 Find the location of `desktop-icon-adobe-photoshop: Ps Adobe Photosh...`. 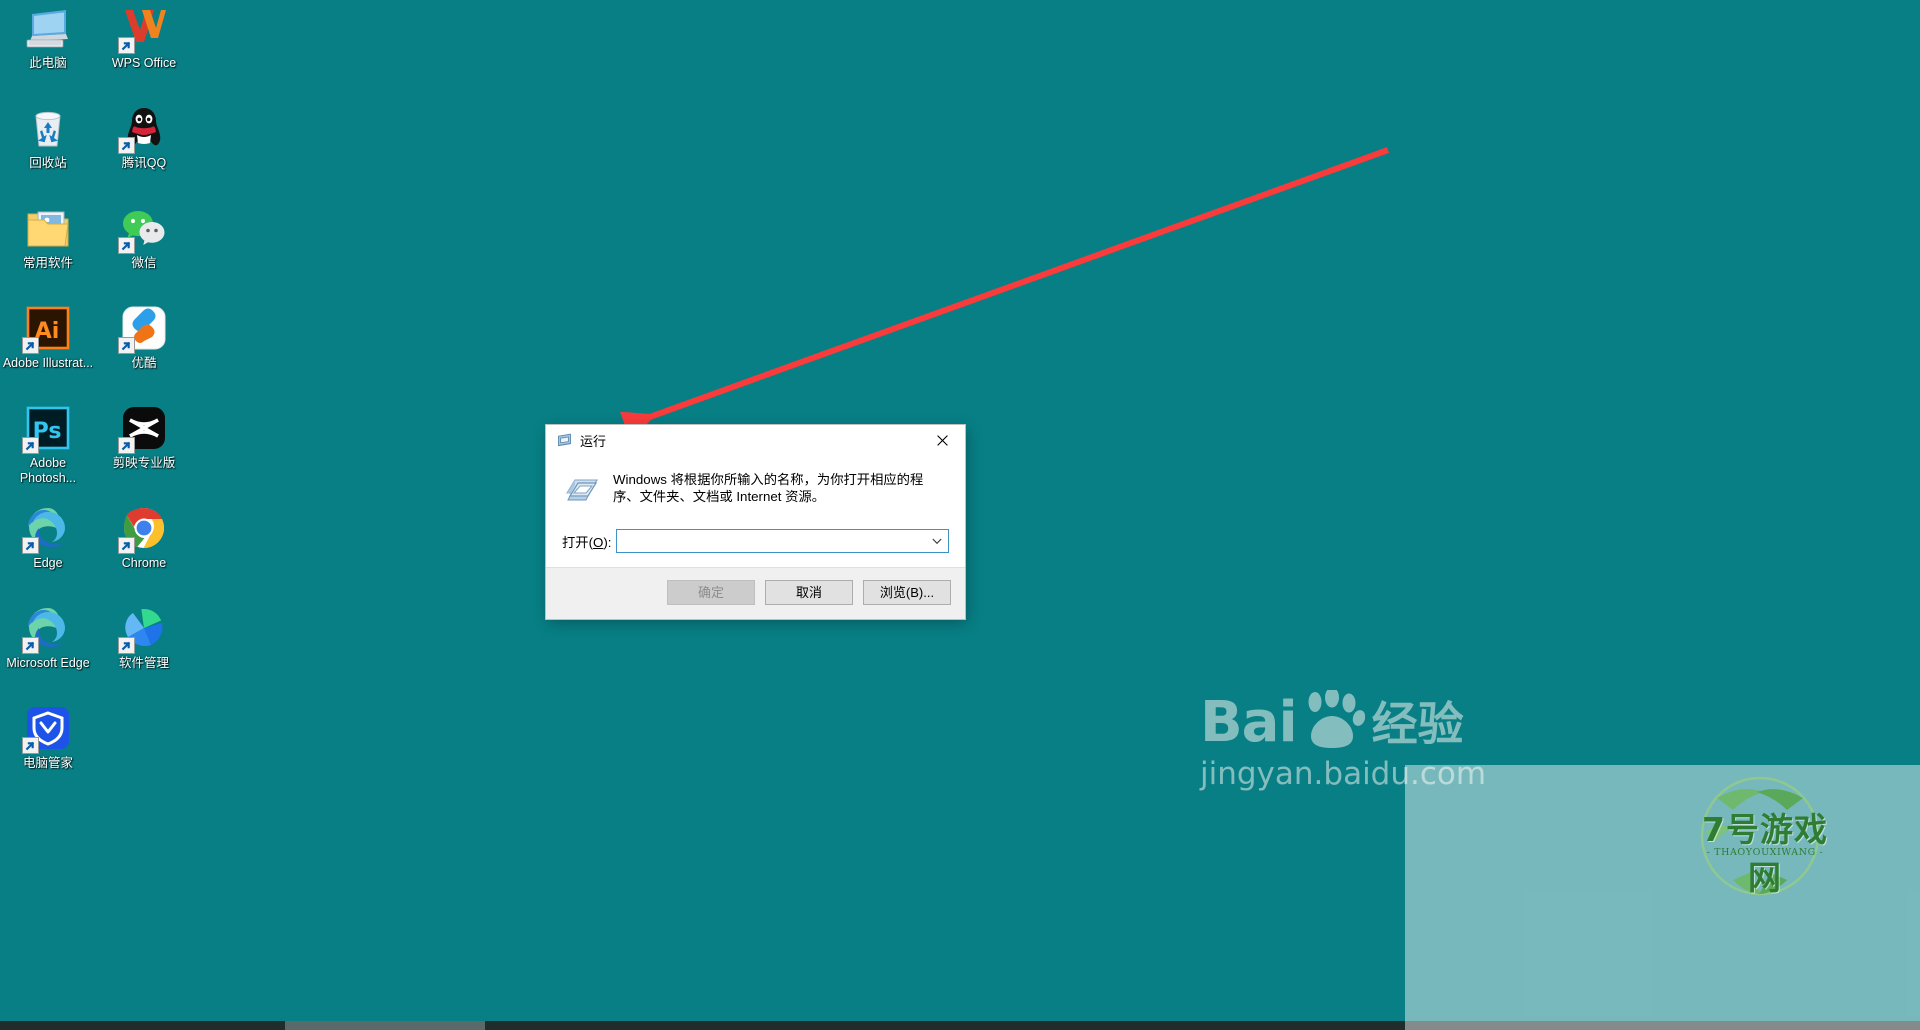

desktop-icon-adobe-photoshop: Ps Adobe Photosh... is located at coordinates (48, 450).